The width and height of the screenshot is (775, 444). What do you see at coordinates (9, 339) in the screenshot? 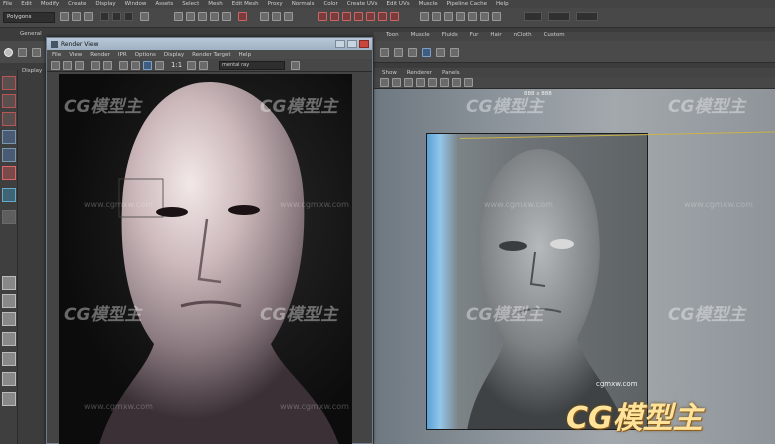
I see `layout-persp-graph-icon` at bounding box center [9, 339].